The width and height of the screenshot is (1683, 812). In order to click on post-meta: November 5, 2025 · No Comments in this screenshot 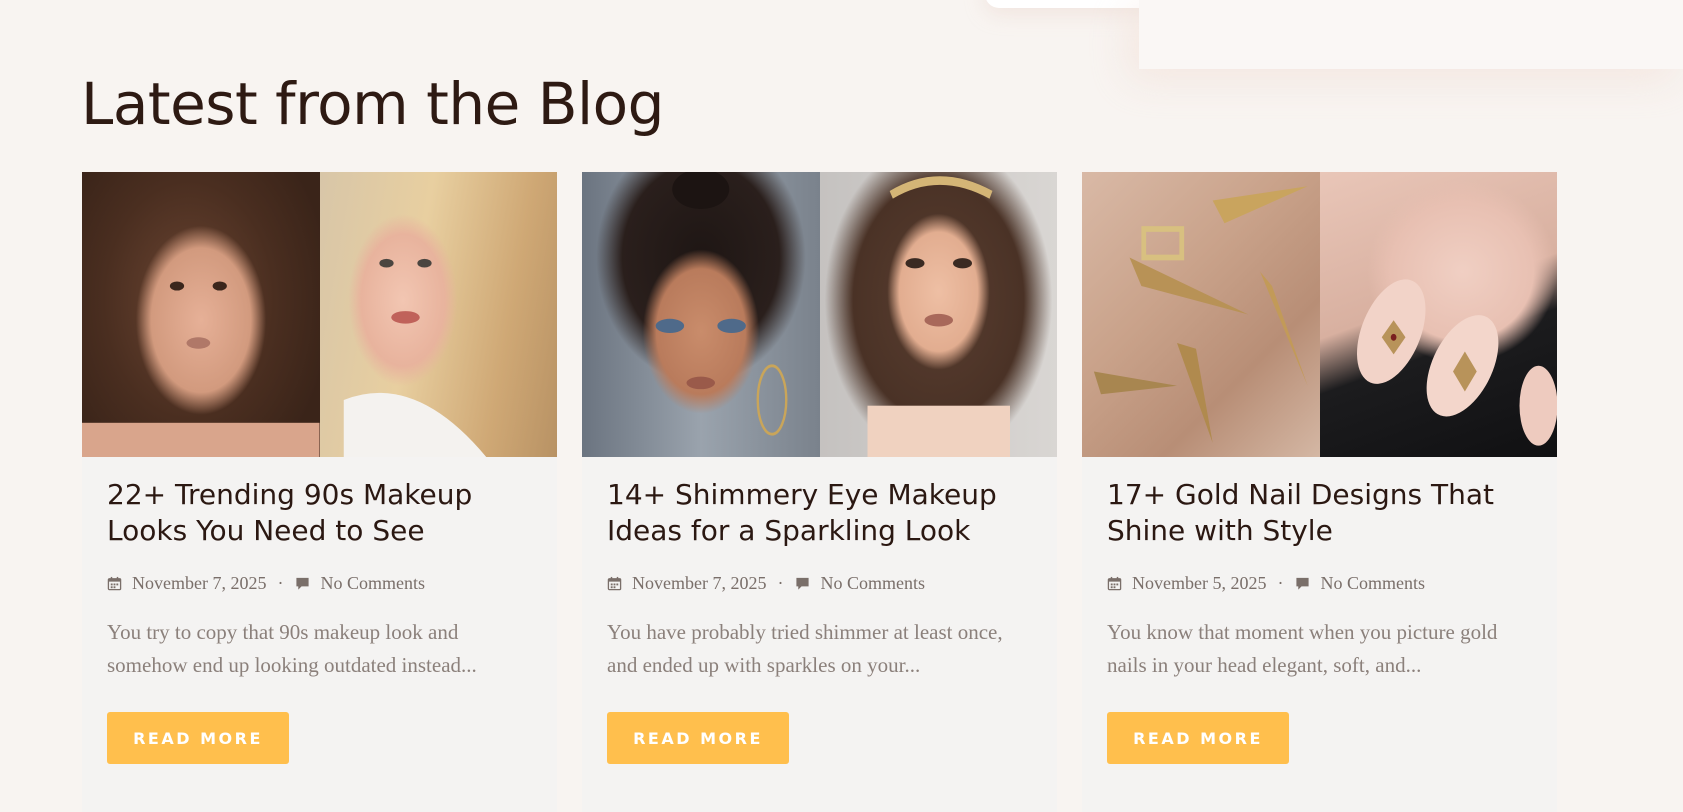, I will do `click(1319, 583)`.